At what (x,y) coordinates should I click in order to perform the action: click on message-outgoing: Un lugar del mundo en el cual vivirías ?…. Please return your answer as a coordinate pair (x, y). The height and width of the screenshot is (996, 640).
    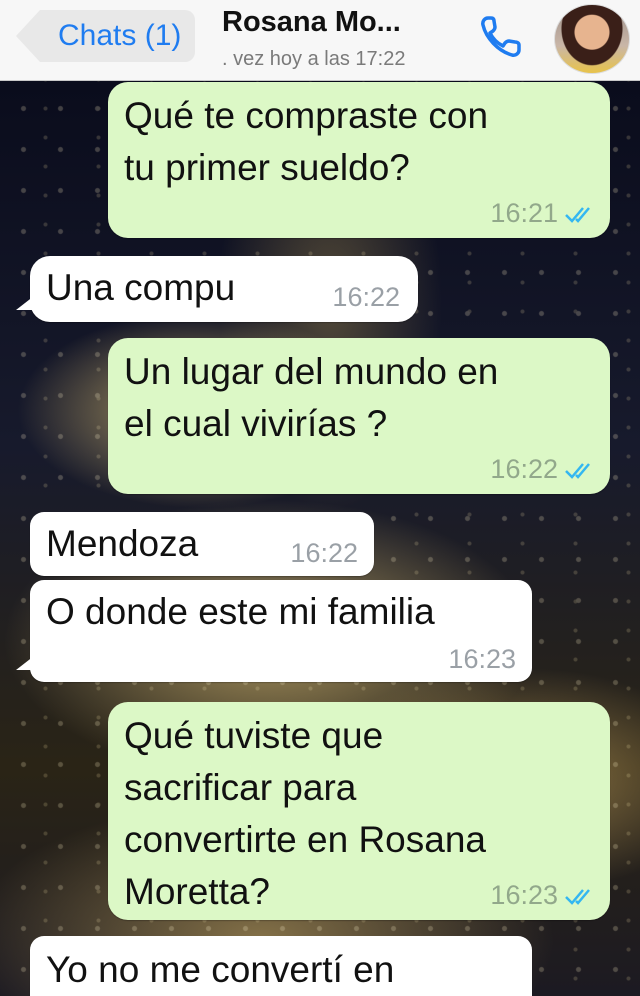
    Looking at the image, I should click on (359, 416).